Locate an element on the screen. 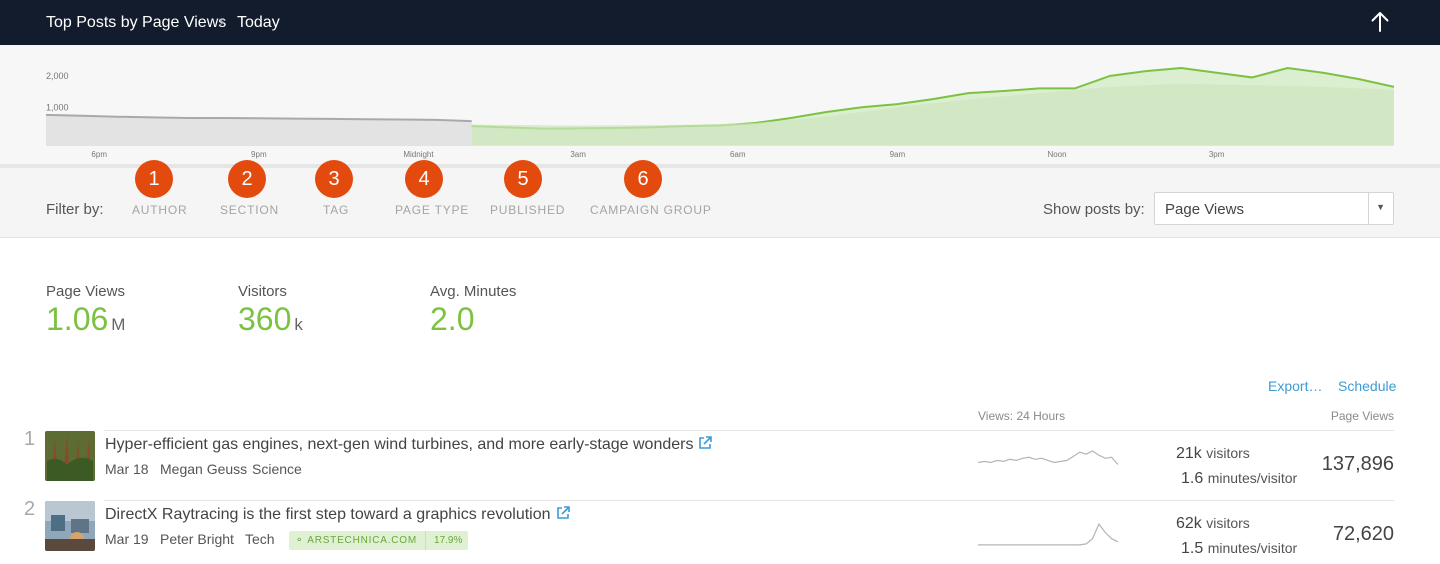  filter-author: AUTHOR is located at coordinates (159, 210).